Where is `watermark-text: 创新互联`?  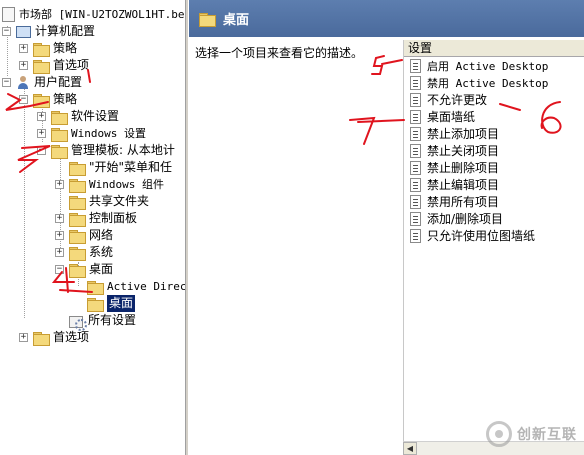
watermark-text: 创新互联 is located at coordinates (547, 435).